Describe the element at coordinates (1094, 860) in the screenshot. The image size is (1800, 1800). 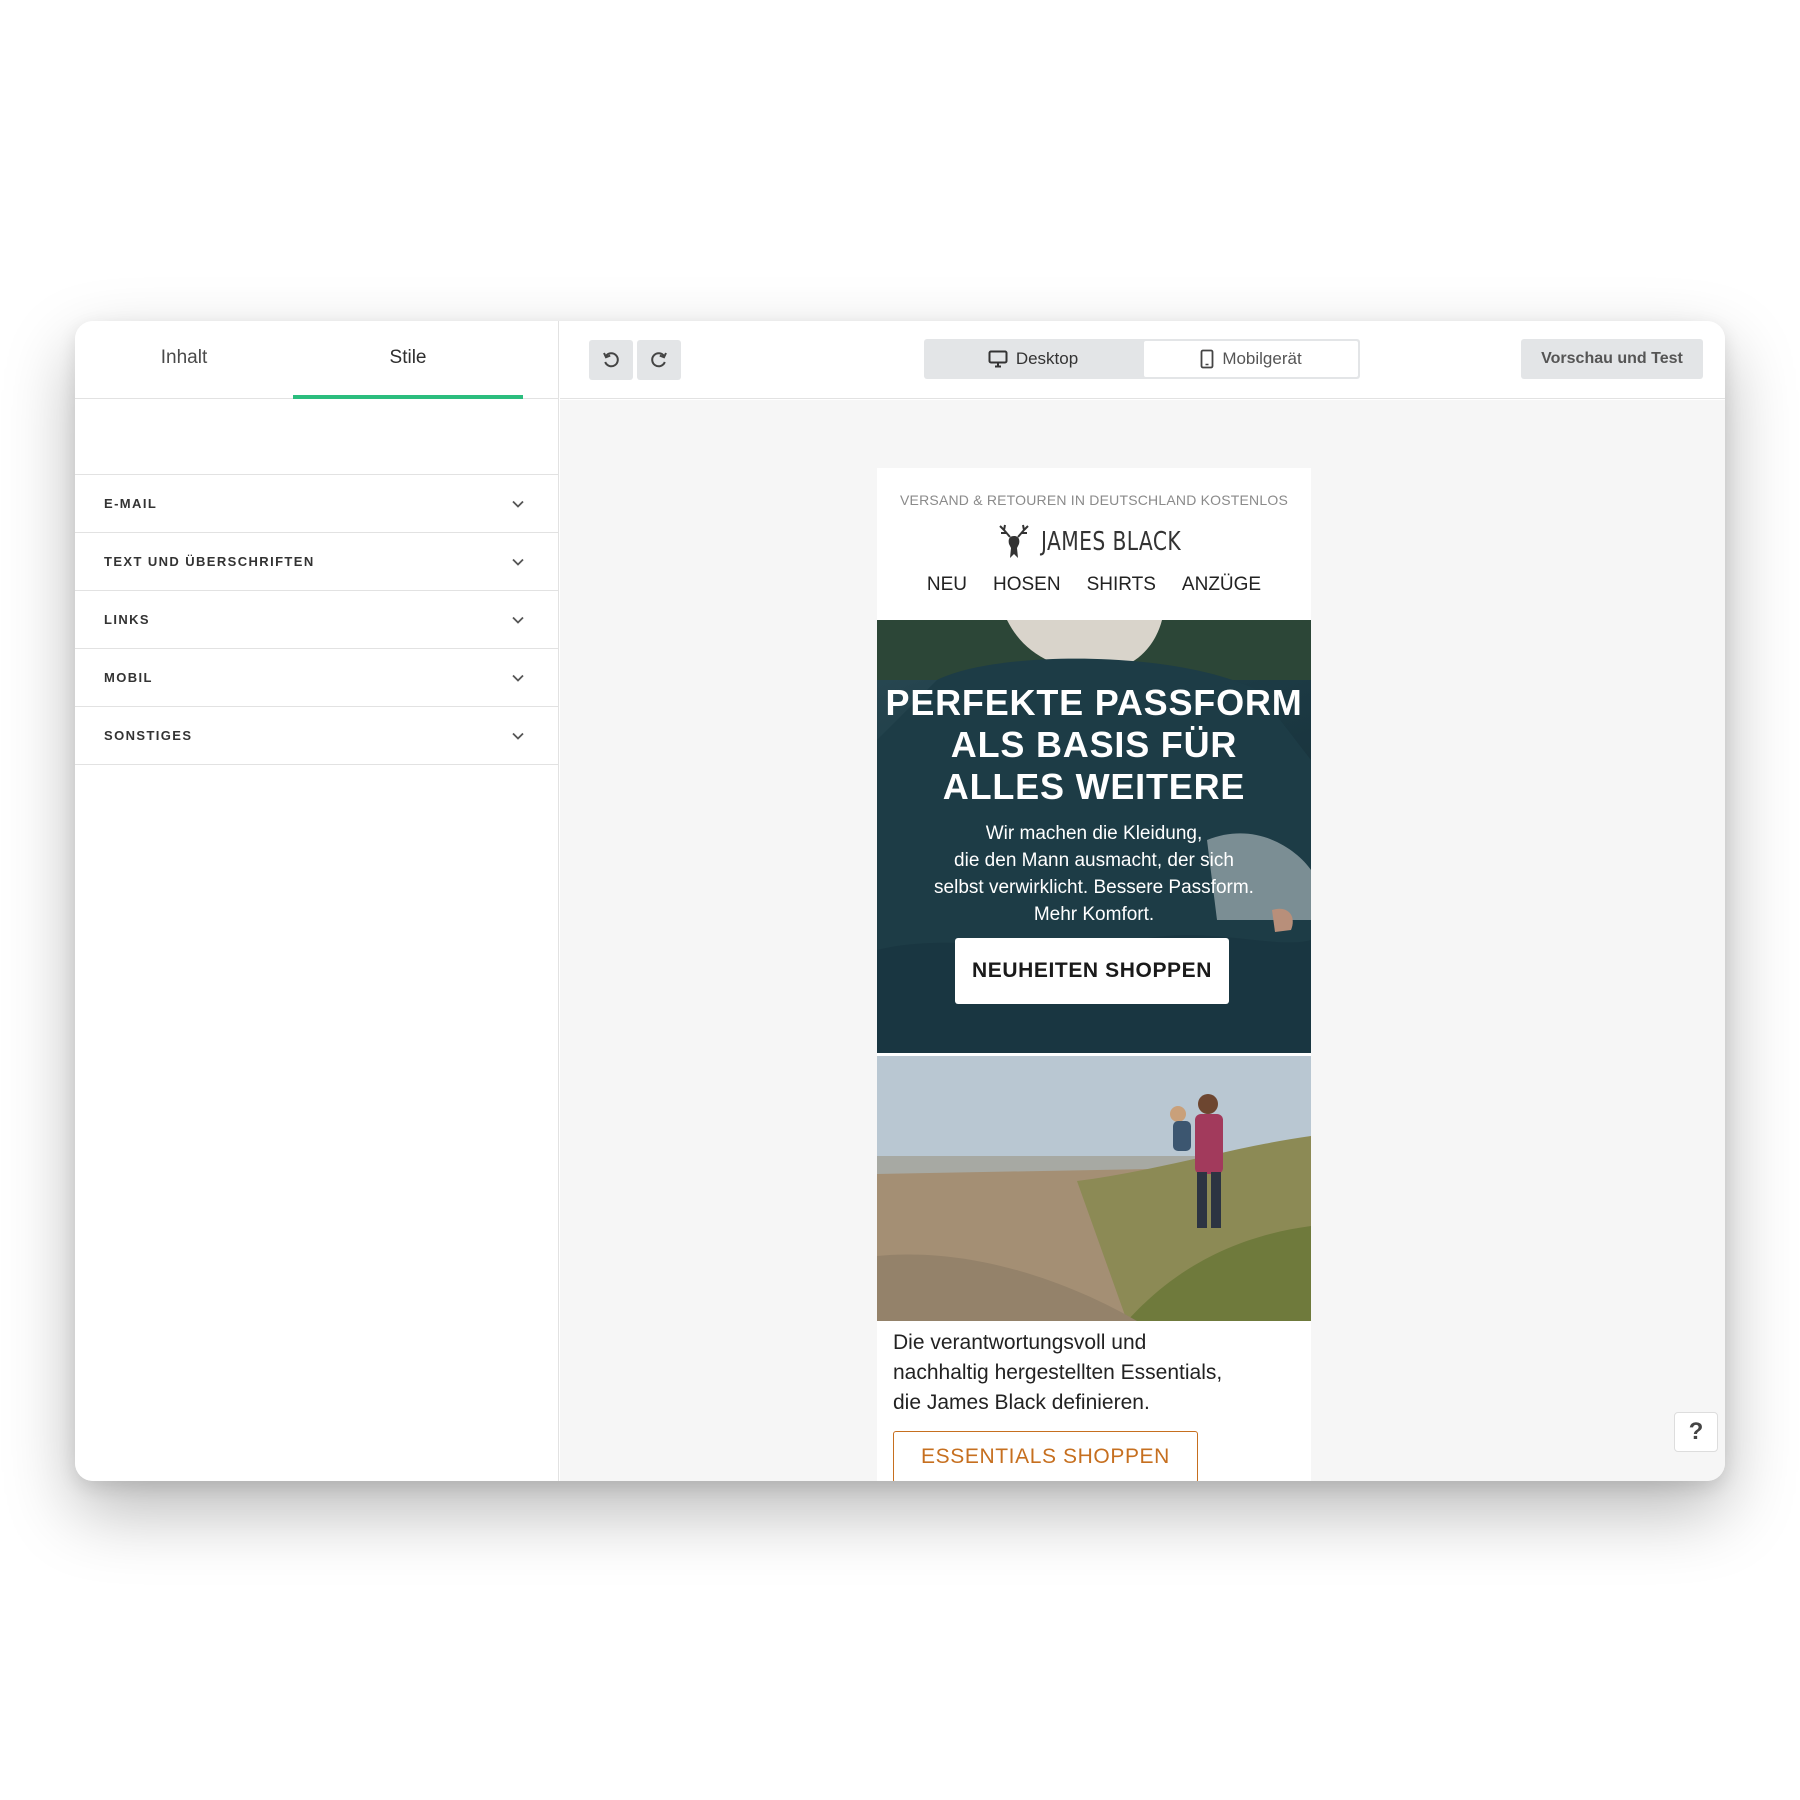
I see `hero-text-line: die den Mann ausmacht, der sich` at that location.